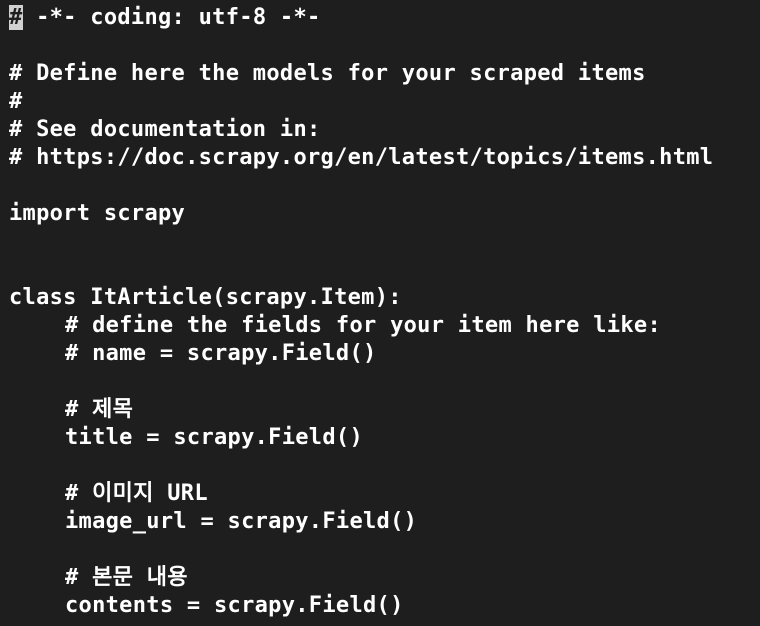  Describe the element at coordinates (380, 438) in the screenshot. I see `code-line-16: title = scrapy.Field()` at that location.